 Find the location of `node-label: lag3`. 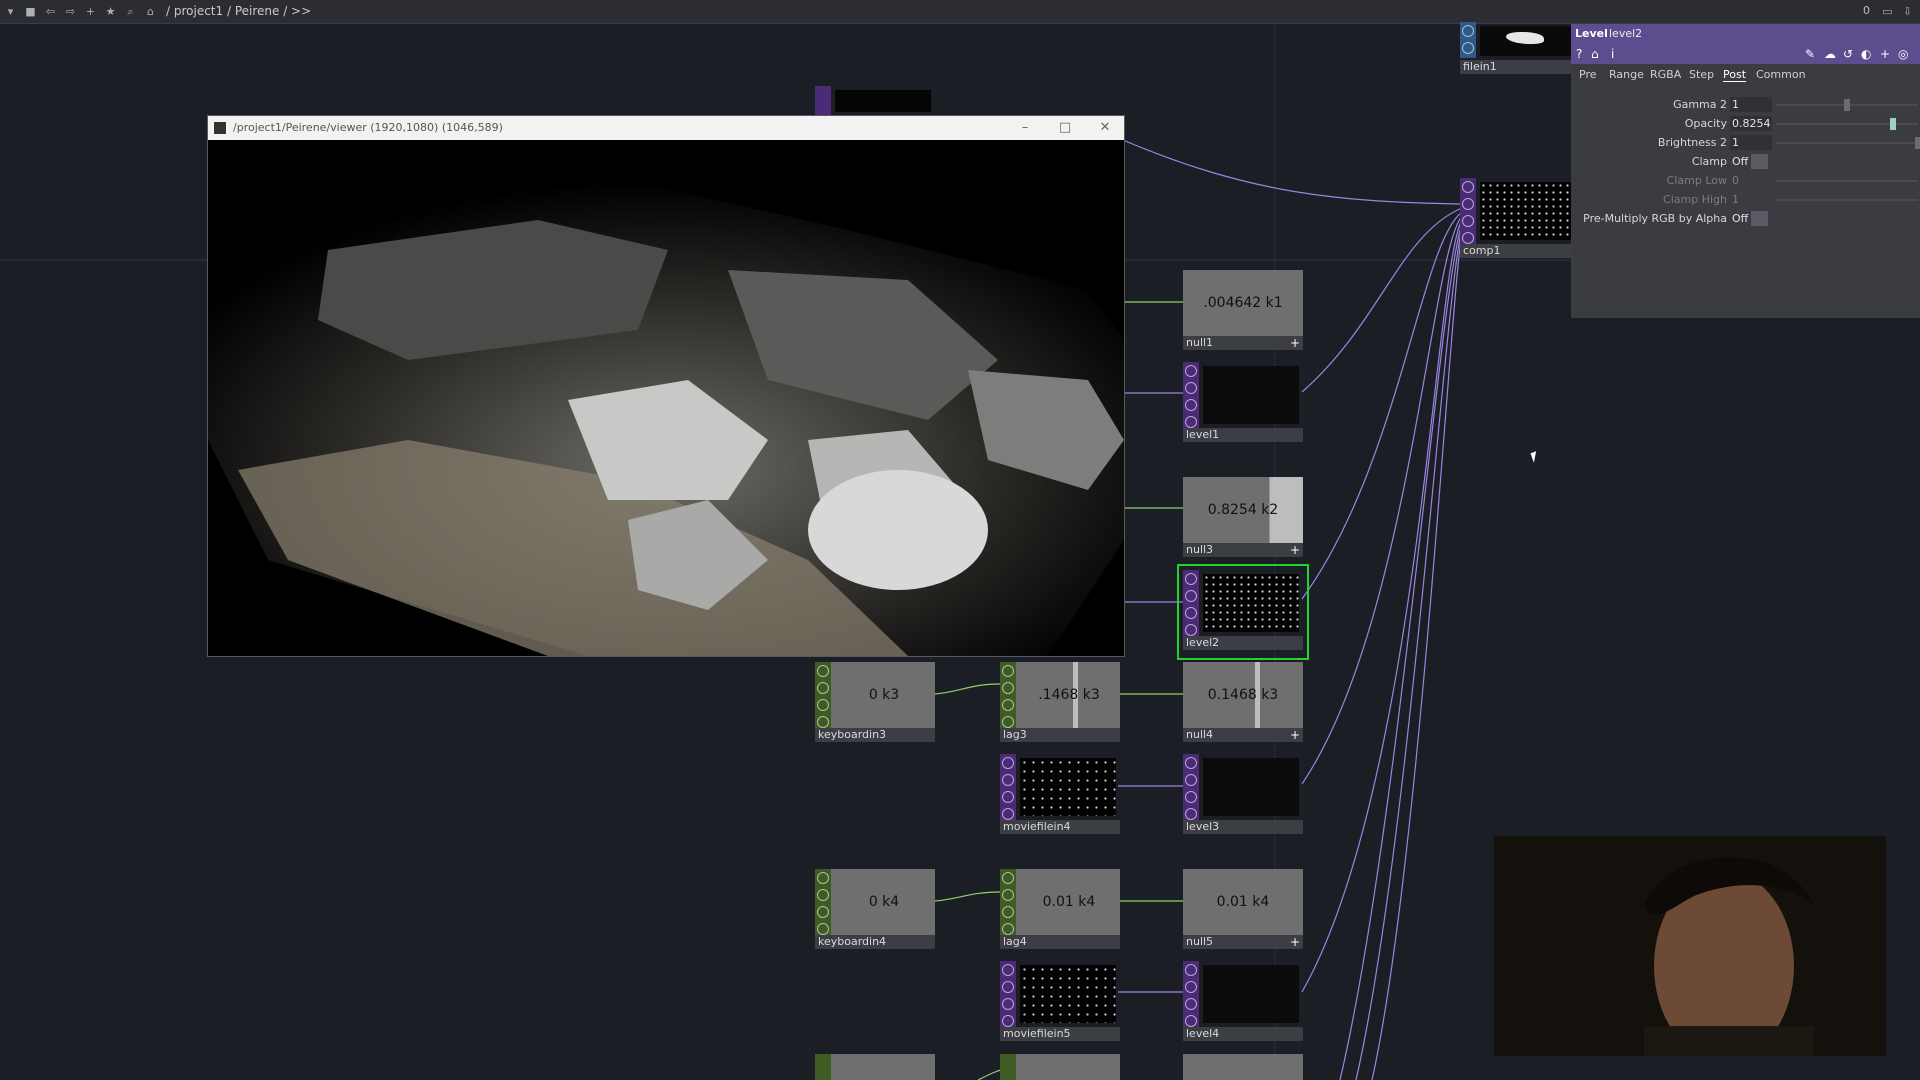

node-label: lag3 is located at coordinates (1060, 735).